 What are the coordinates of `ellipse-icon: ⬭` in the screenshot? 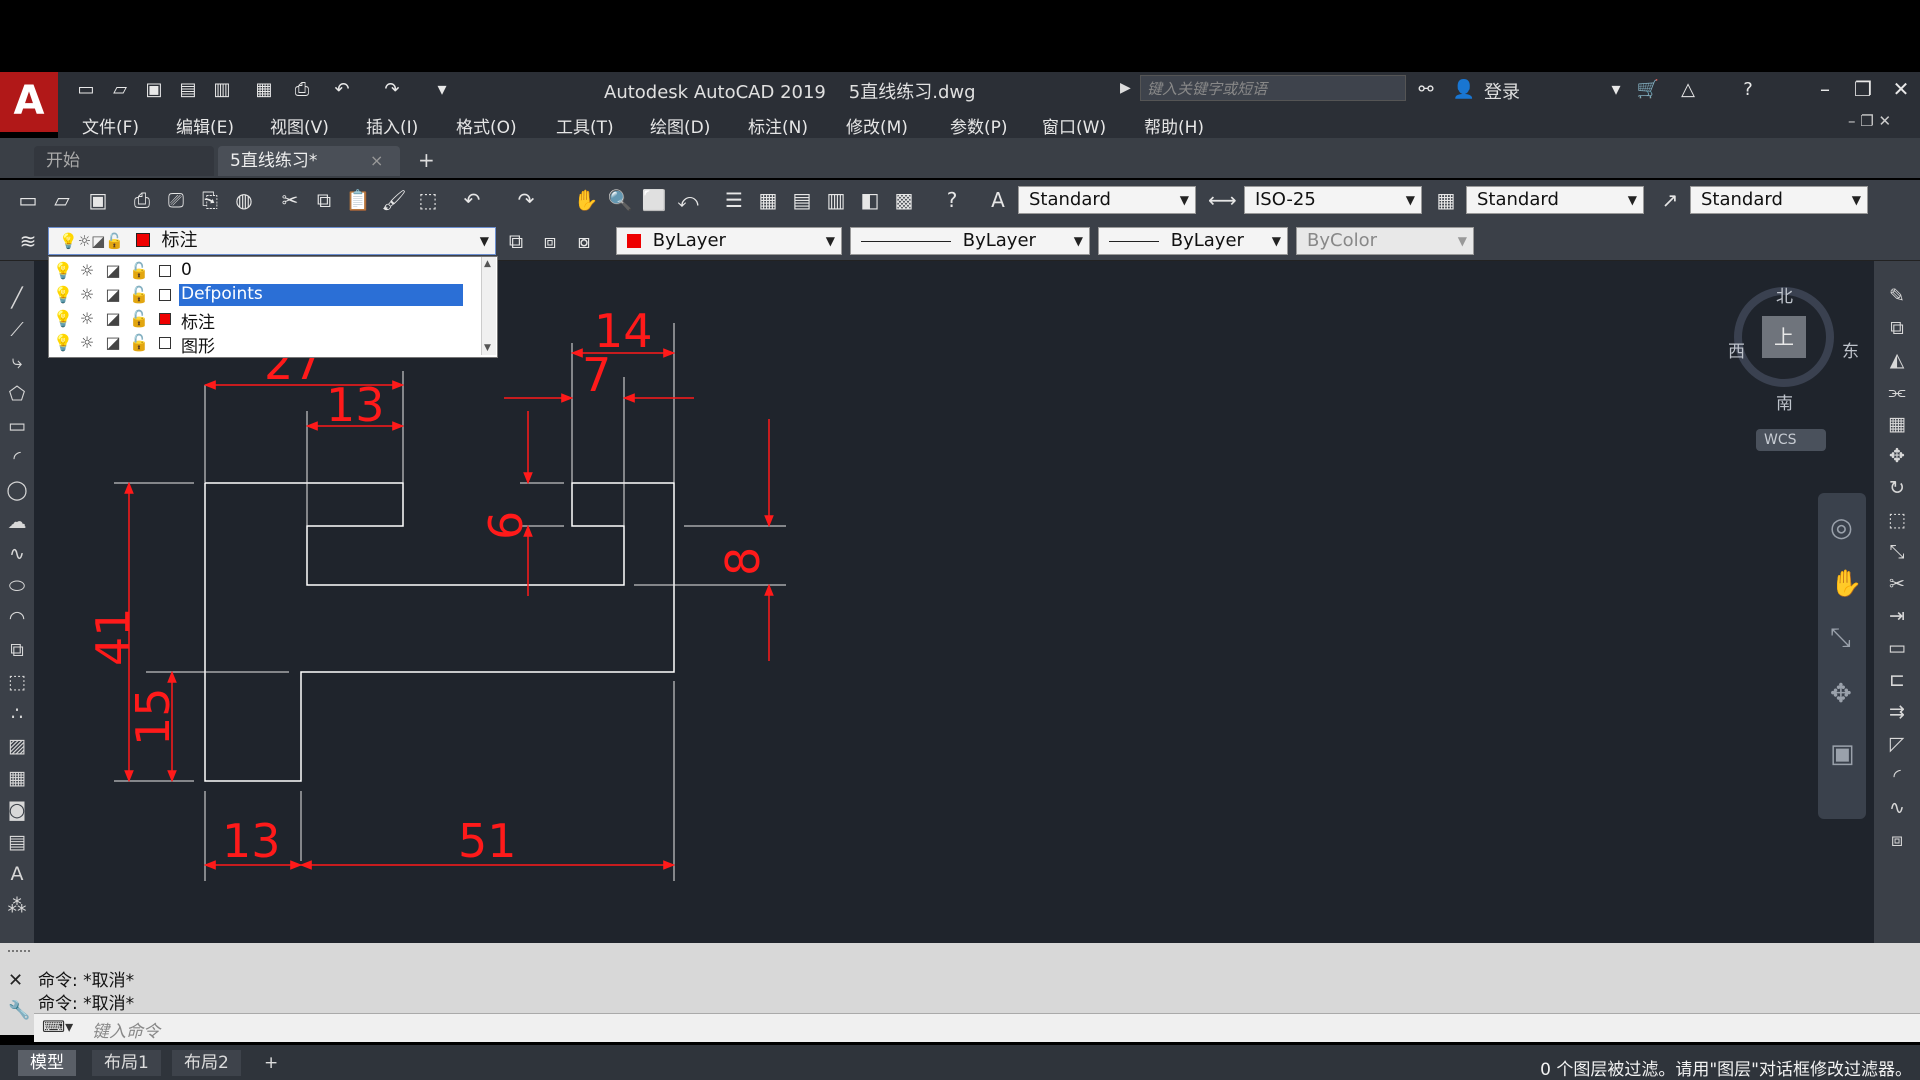 It's located at (17, 586).